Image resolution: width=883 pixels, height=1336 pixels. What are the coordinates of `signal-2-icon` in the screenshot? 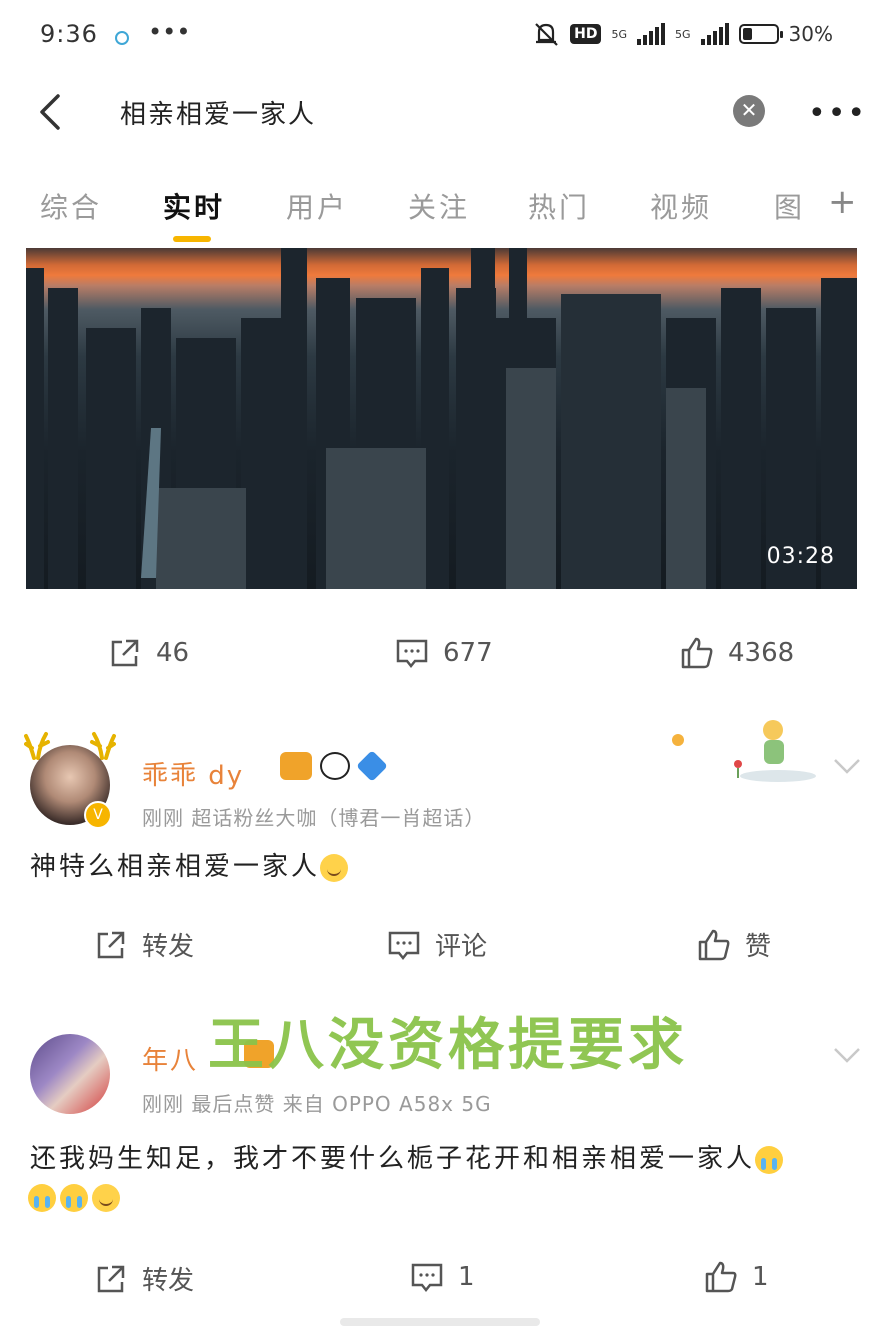 It's located at (714, 34).